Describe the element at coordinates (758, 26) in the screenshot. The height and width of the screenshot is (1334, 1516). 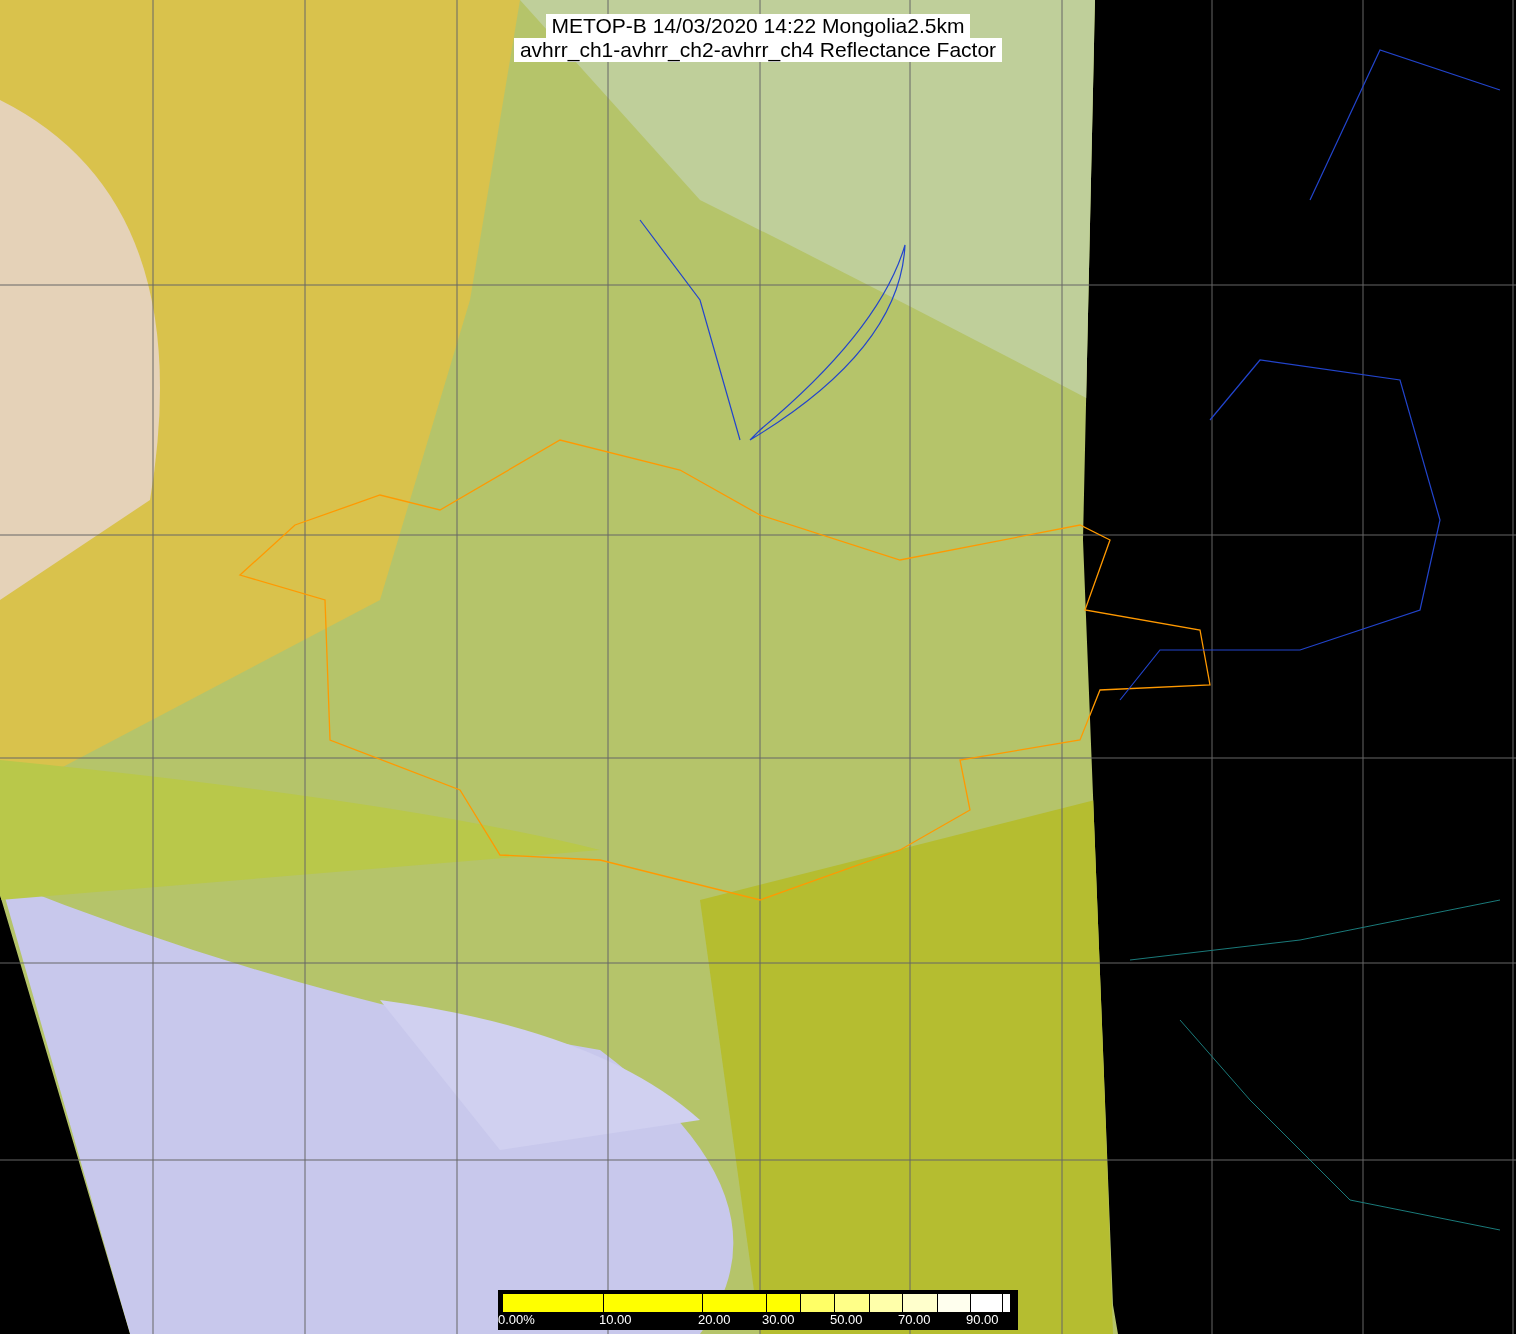
I see `map-title: METOP-B 14/03/2020 14:22 Mongolia2.5km` at that location.